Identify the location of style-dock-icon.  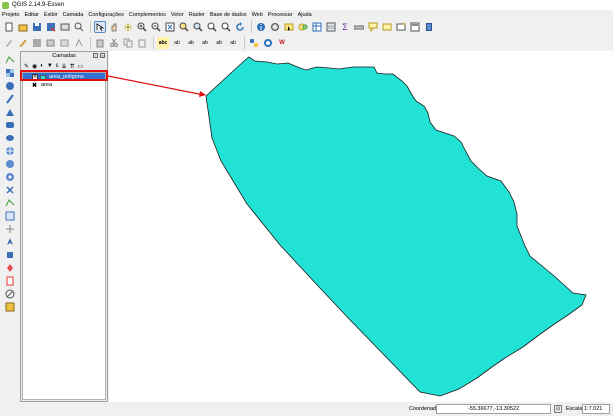
(10, 307).